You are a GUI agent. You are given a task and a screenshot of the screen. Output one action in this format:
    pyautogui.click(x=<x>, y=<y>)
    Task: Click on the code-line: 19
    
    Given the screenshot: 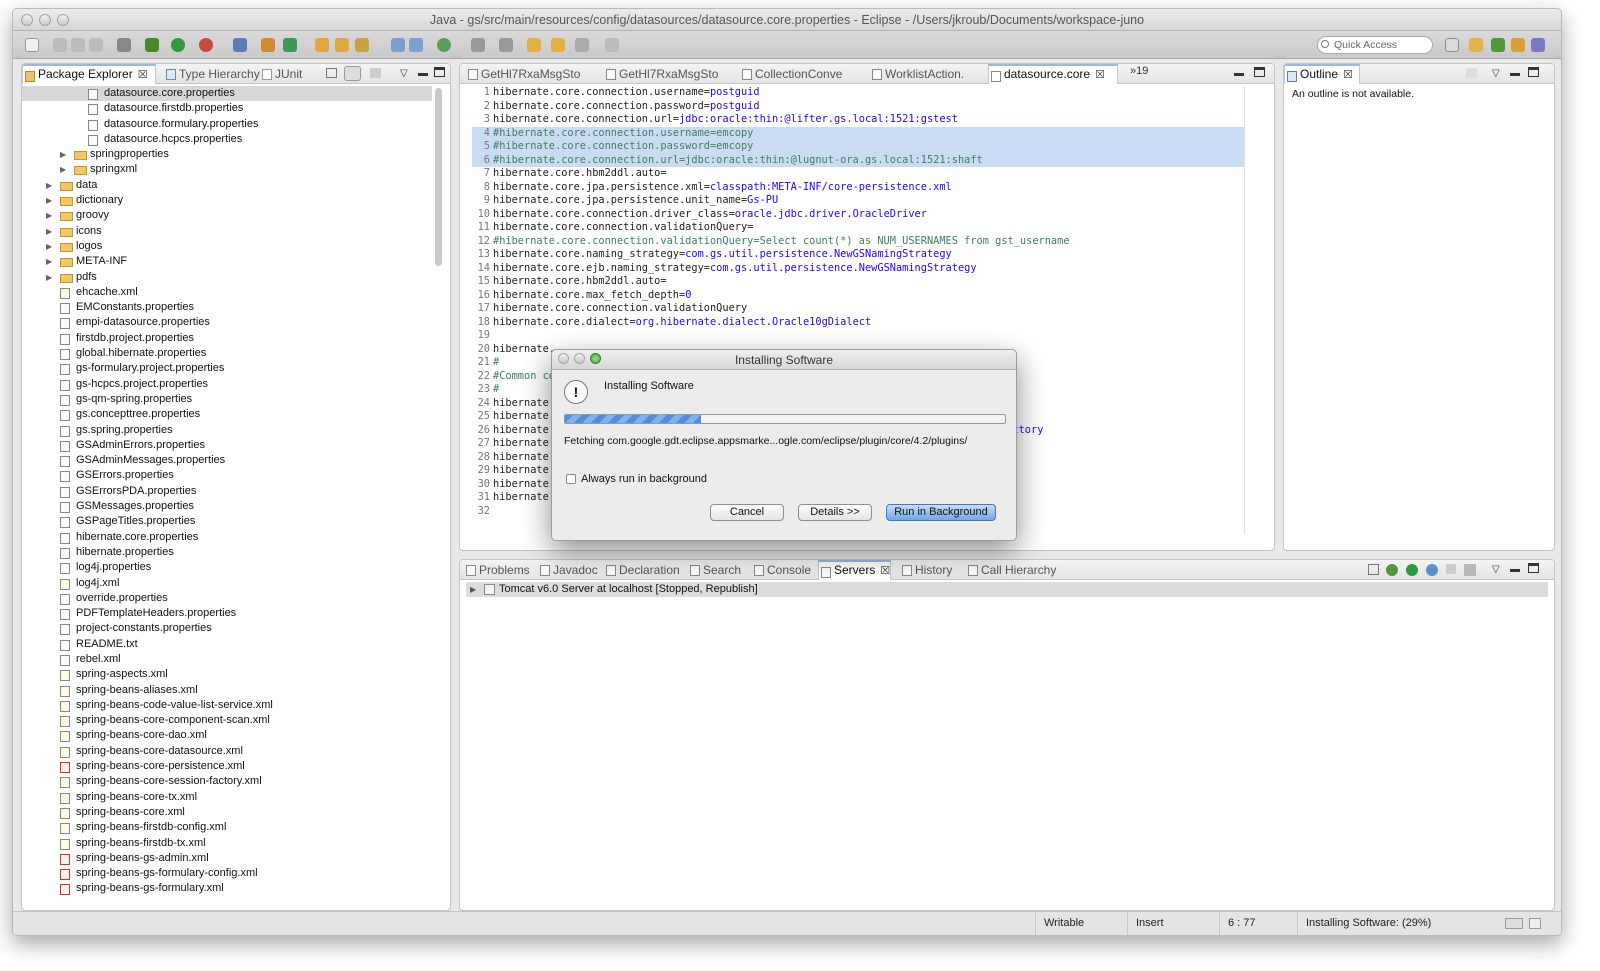 What is the action you would take?
    pyautogui.click(x=858, y=336)
    